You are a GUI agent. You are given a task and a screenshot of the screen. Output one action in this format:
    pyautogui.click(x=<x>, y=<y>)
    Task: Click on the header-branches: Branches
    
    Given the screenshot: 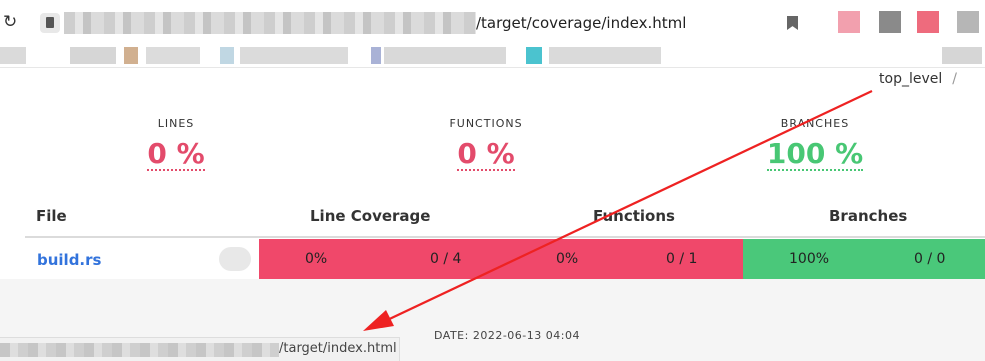 What is the action you would take?
    pyautogui.click(x=868, y=216)
    